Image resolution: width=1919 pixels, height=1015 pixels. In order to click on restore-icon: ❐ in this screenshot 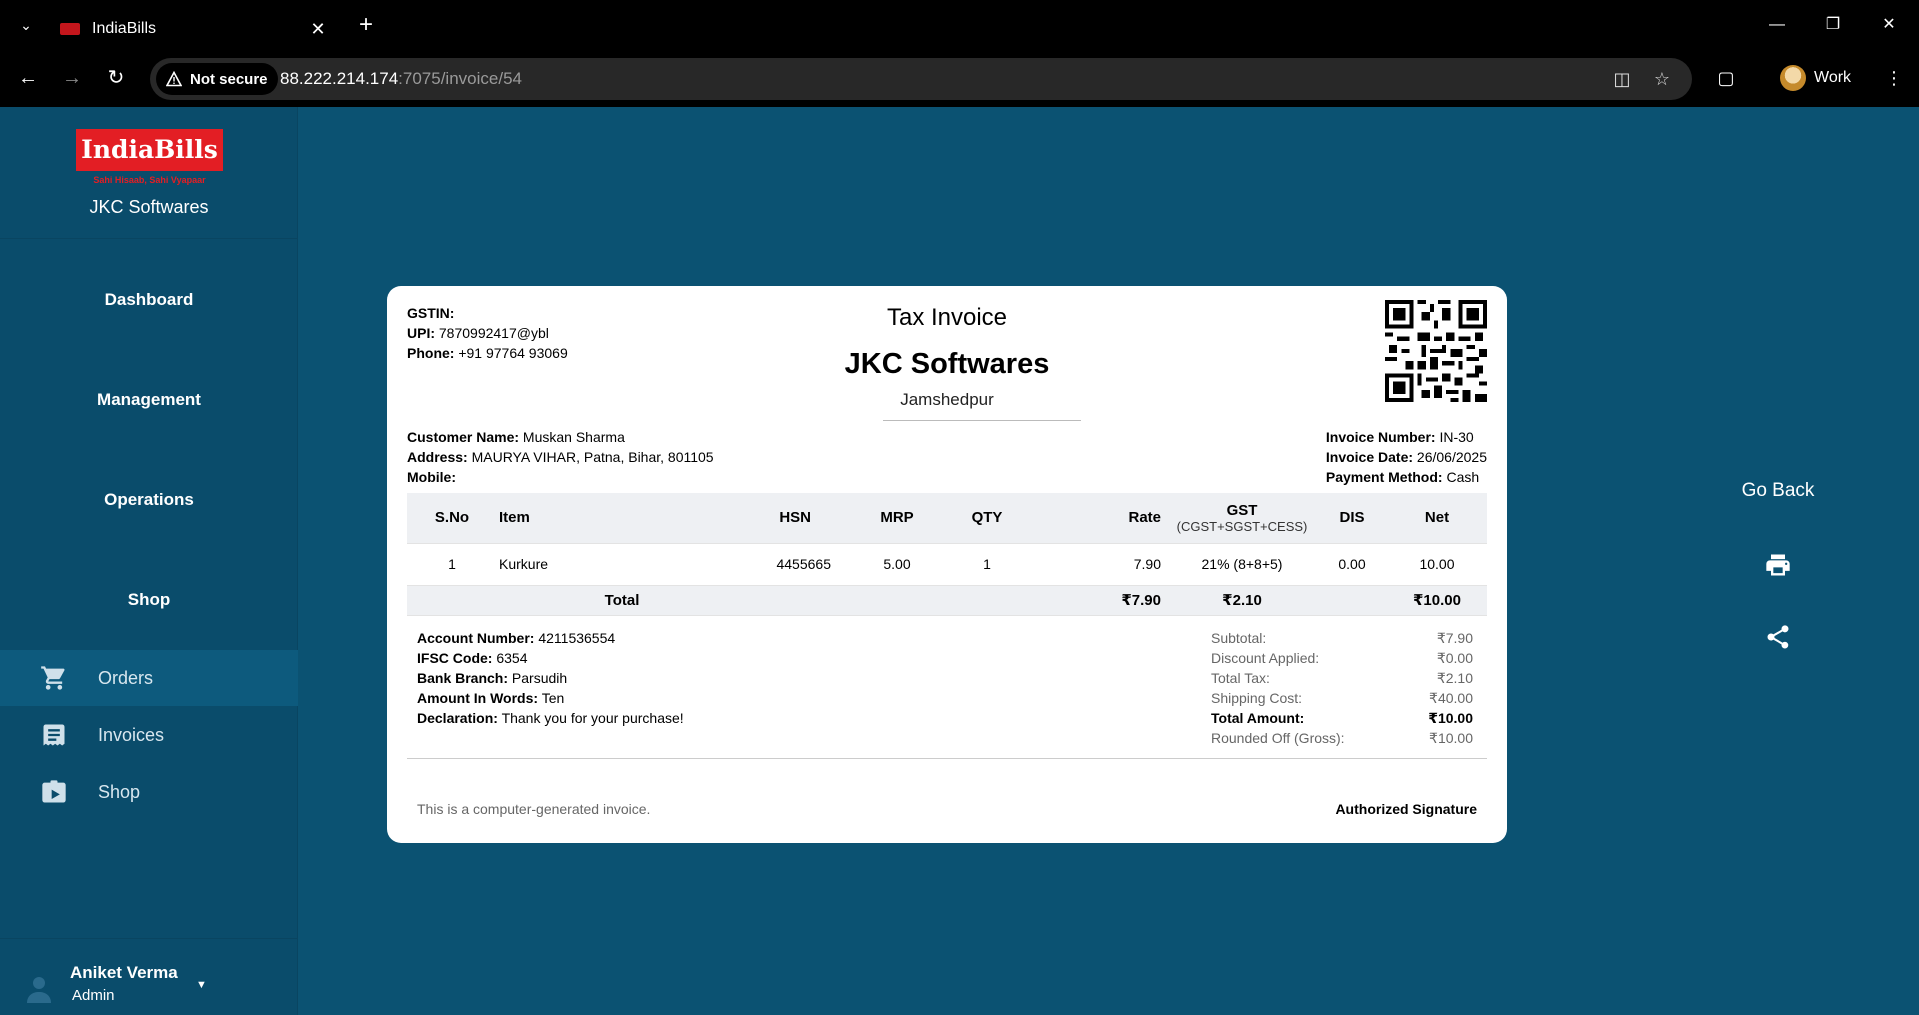, I will do `click(1833, 25)`.